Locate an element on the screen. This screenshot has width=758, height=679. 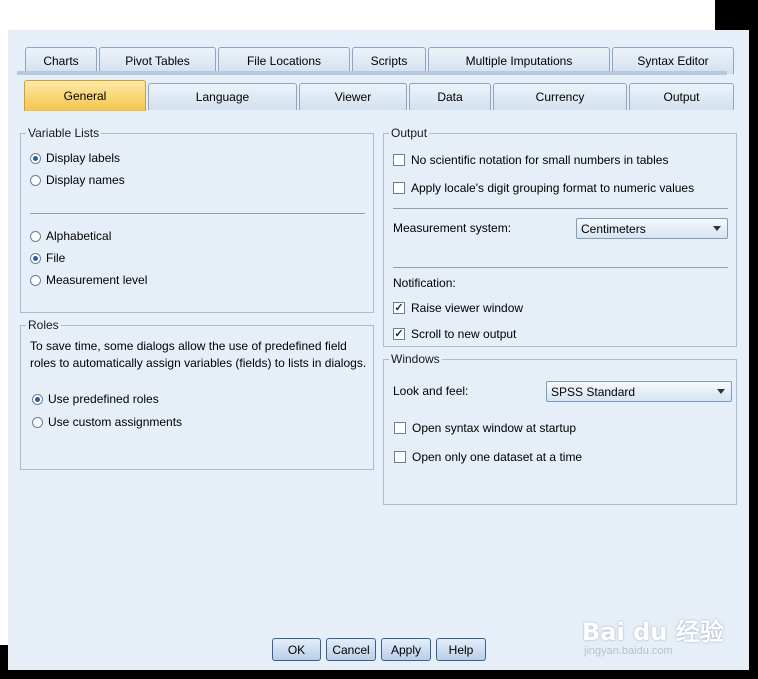
scroll-to-new-output-checkbox: ✓ Scroll to new output is located at coordinates (454, 334).